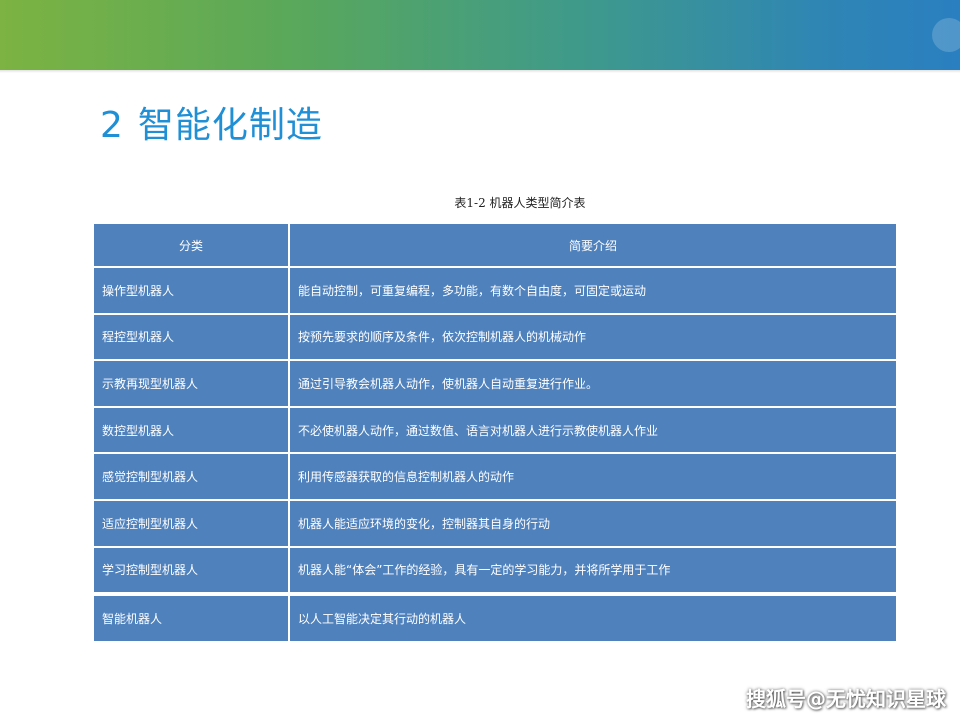 This screenshot has height=720, width=960. I want to click on row-category: 操作型机器人, so click(192, 290).